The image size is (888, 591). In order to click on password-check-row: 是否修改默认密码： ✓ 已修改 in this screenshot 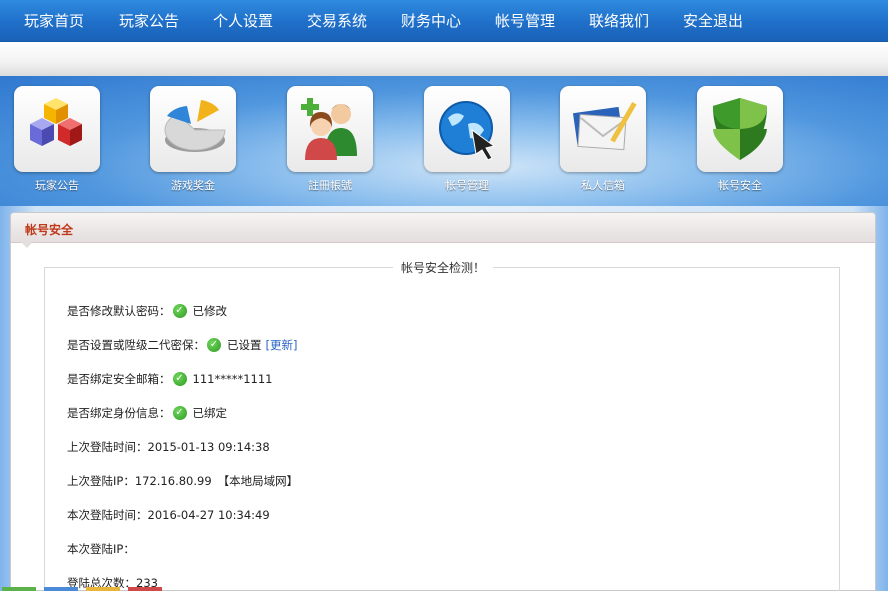, I will do `click(147, 311)`.